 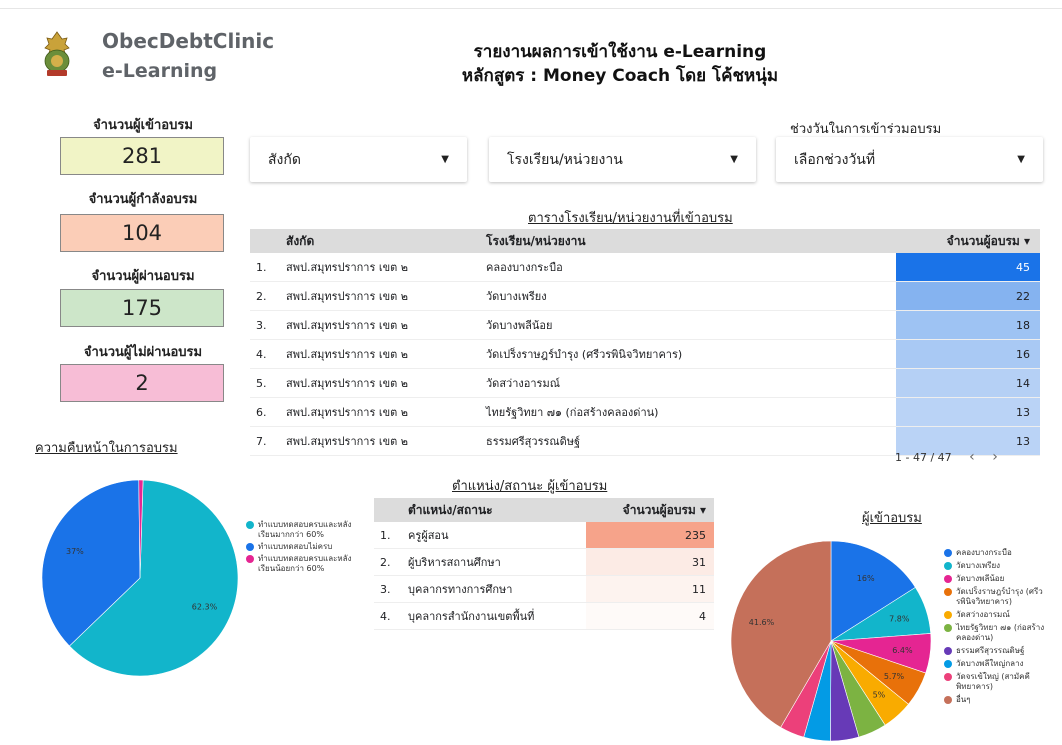 I want to click on row-count: 31, so click(x=650, y=562).